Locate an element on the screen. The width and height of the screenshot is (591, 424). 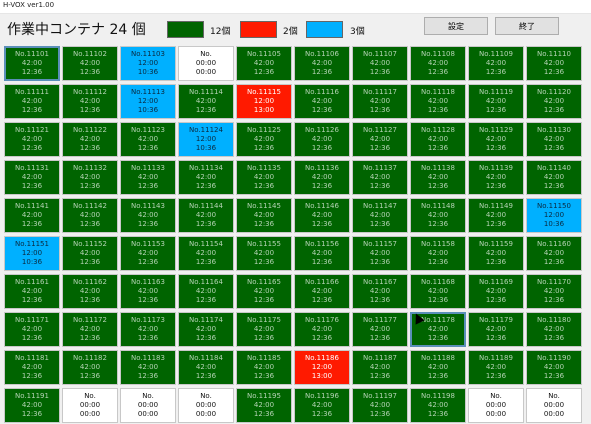
container-tile: No.11118 42:00 12:36 is located at coordinates (438, 101).